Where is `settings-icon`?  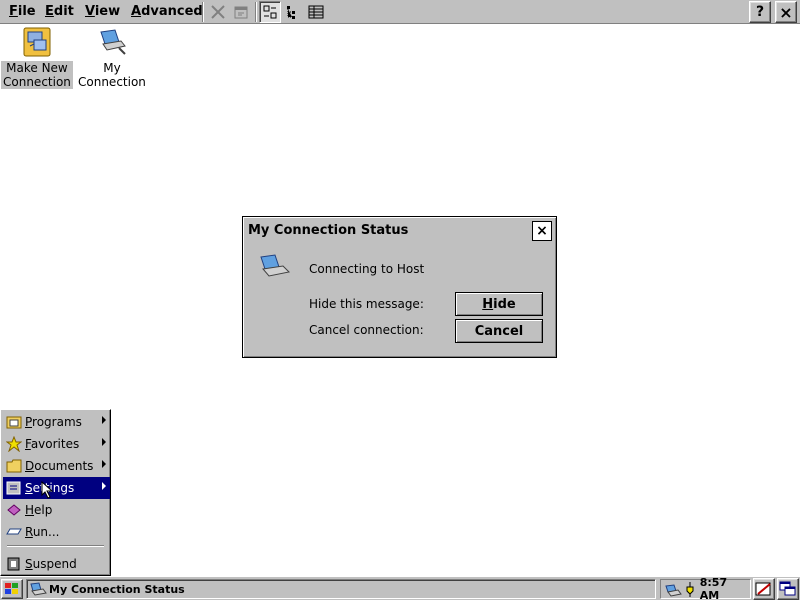 settings-icon is located at coordinates (14, 488).